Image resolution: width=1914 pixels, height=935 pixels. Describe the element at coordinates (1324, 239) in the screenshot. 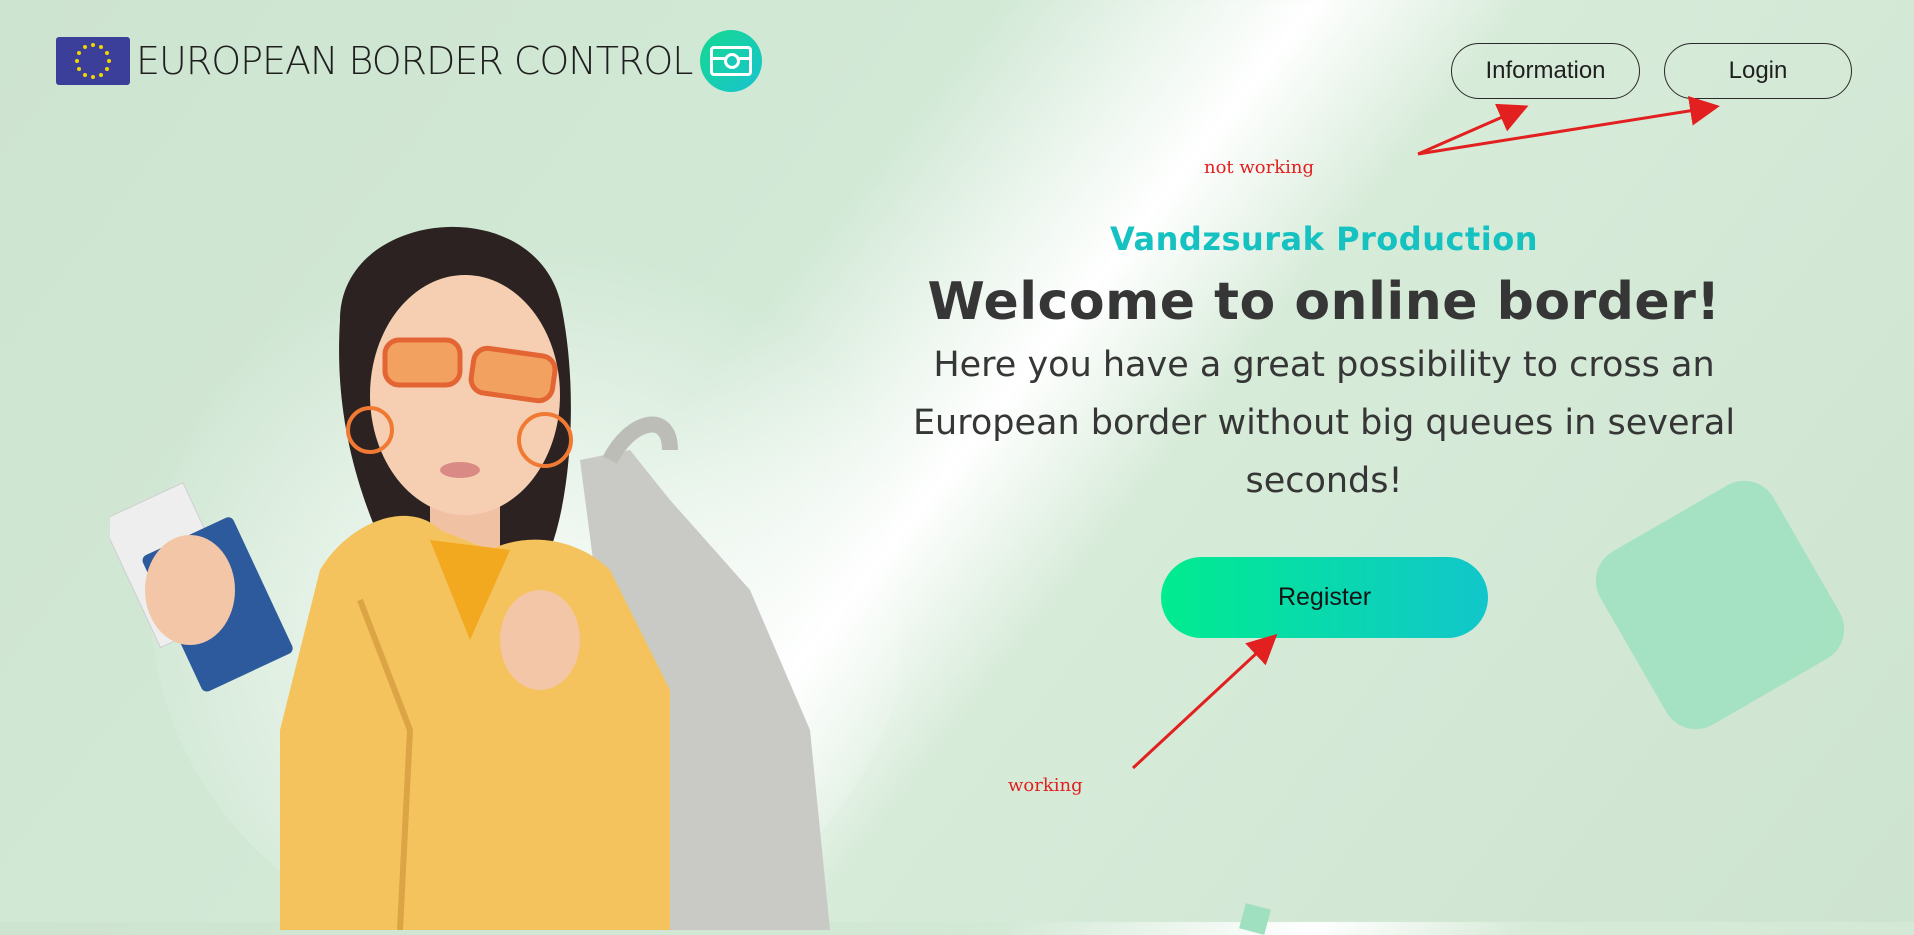

I see `producer-label: Vandzsurak Production` at that location.